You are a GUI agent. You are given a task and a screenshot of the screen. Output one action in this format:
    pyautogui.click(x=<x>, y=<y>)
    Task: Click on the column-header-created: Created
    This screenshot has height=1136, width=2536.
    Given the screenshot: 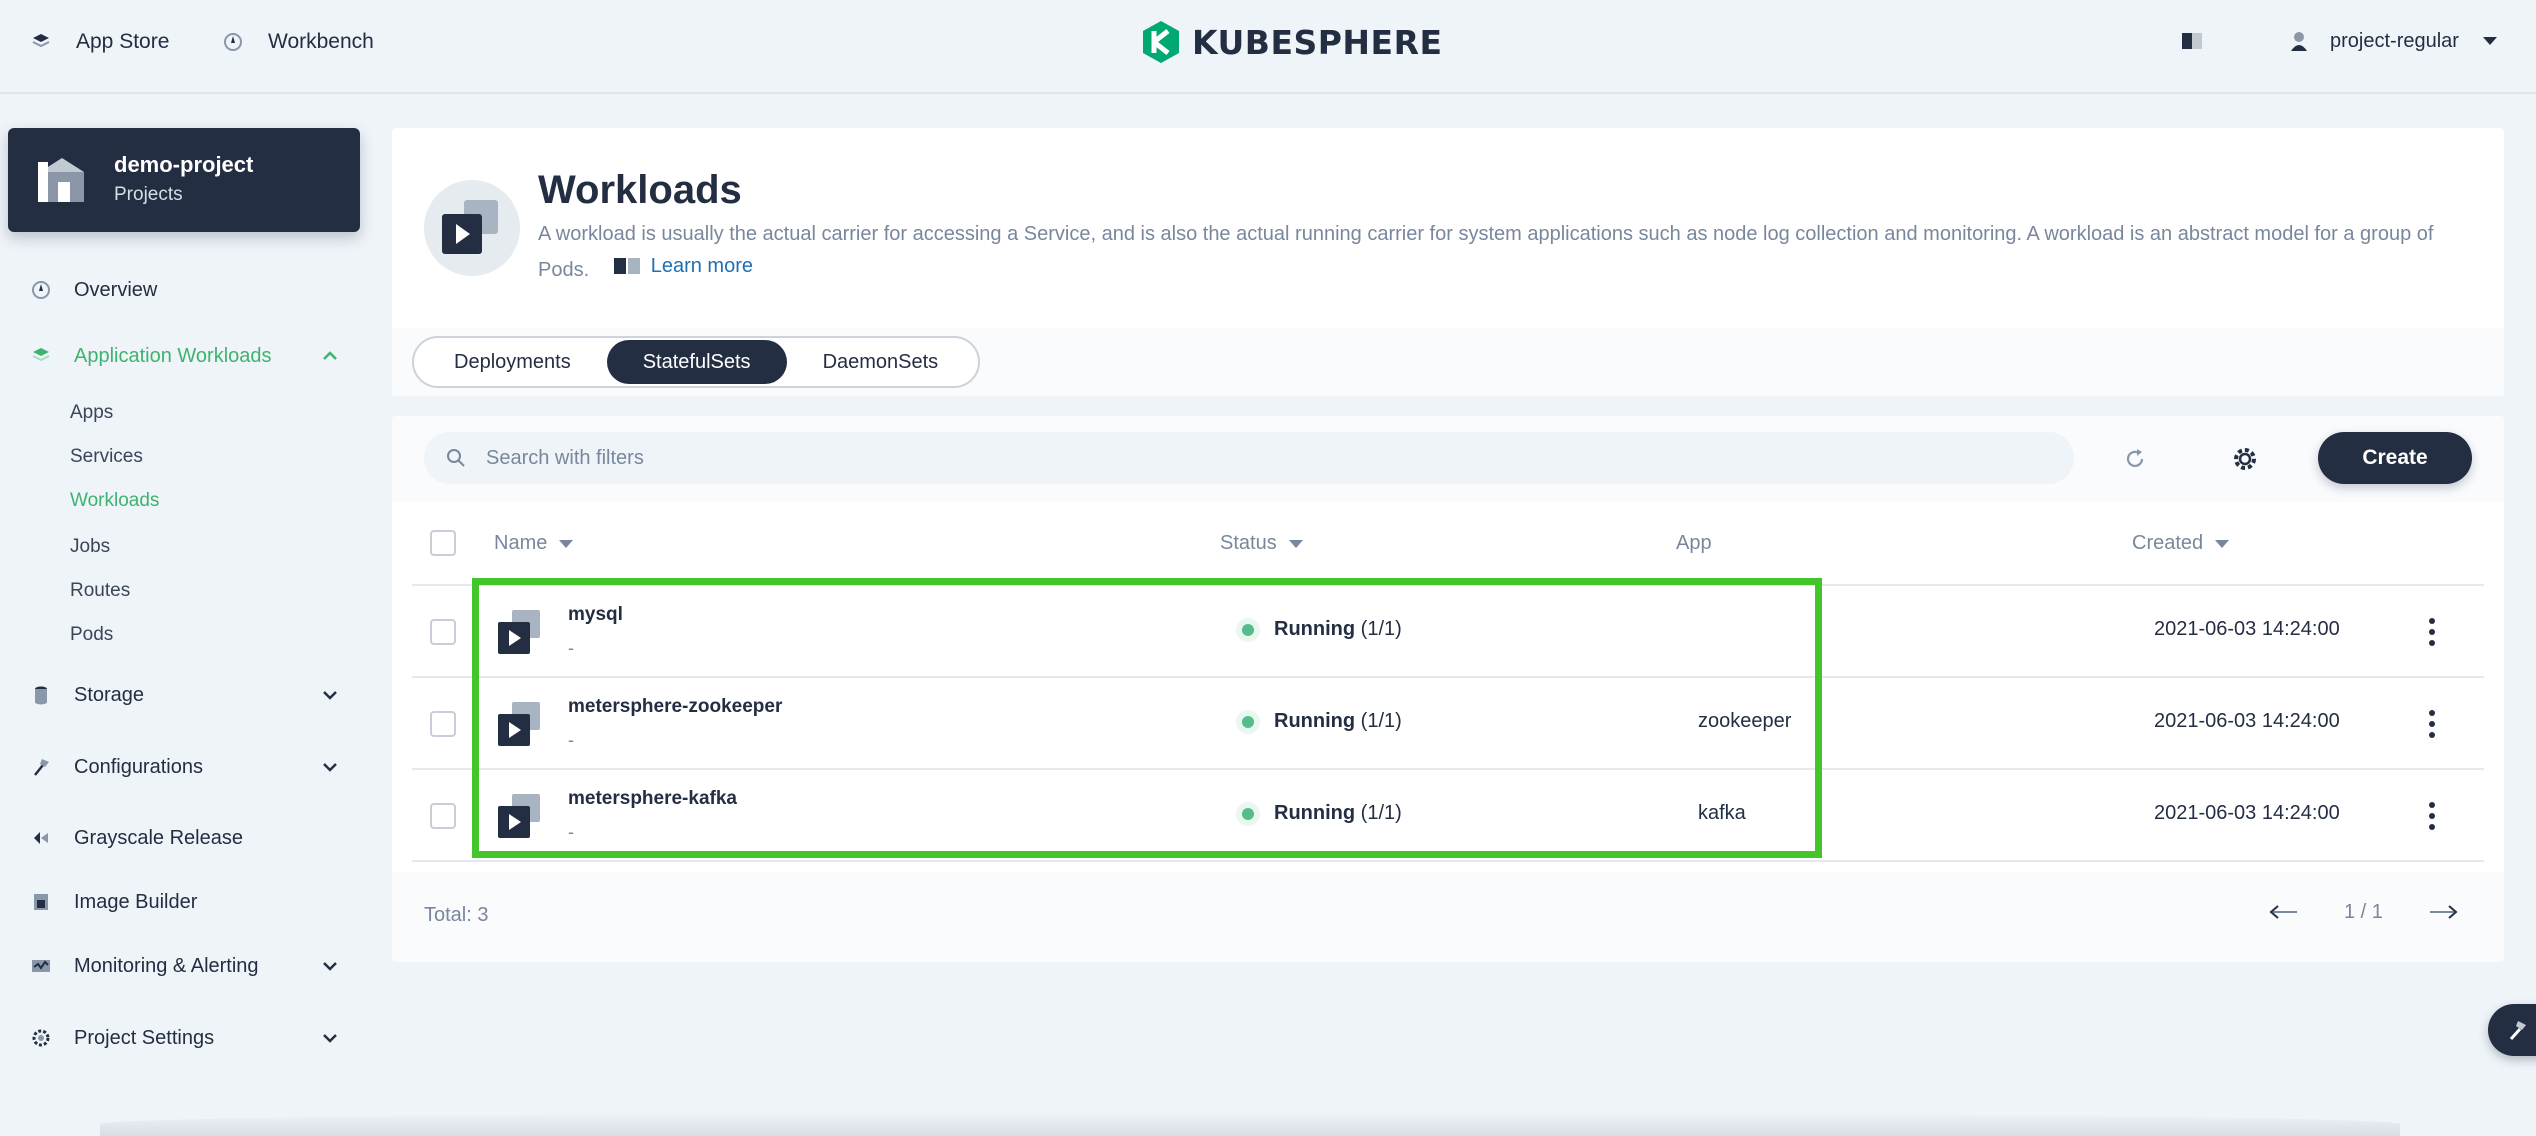 What is the action you would take?
    pyautogui.click(x=2181, y=543)
    